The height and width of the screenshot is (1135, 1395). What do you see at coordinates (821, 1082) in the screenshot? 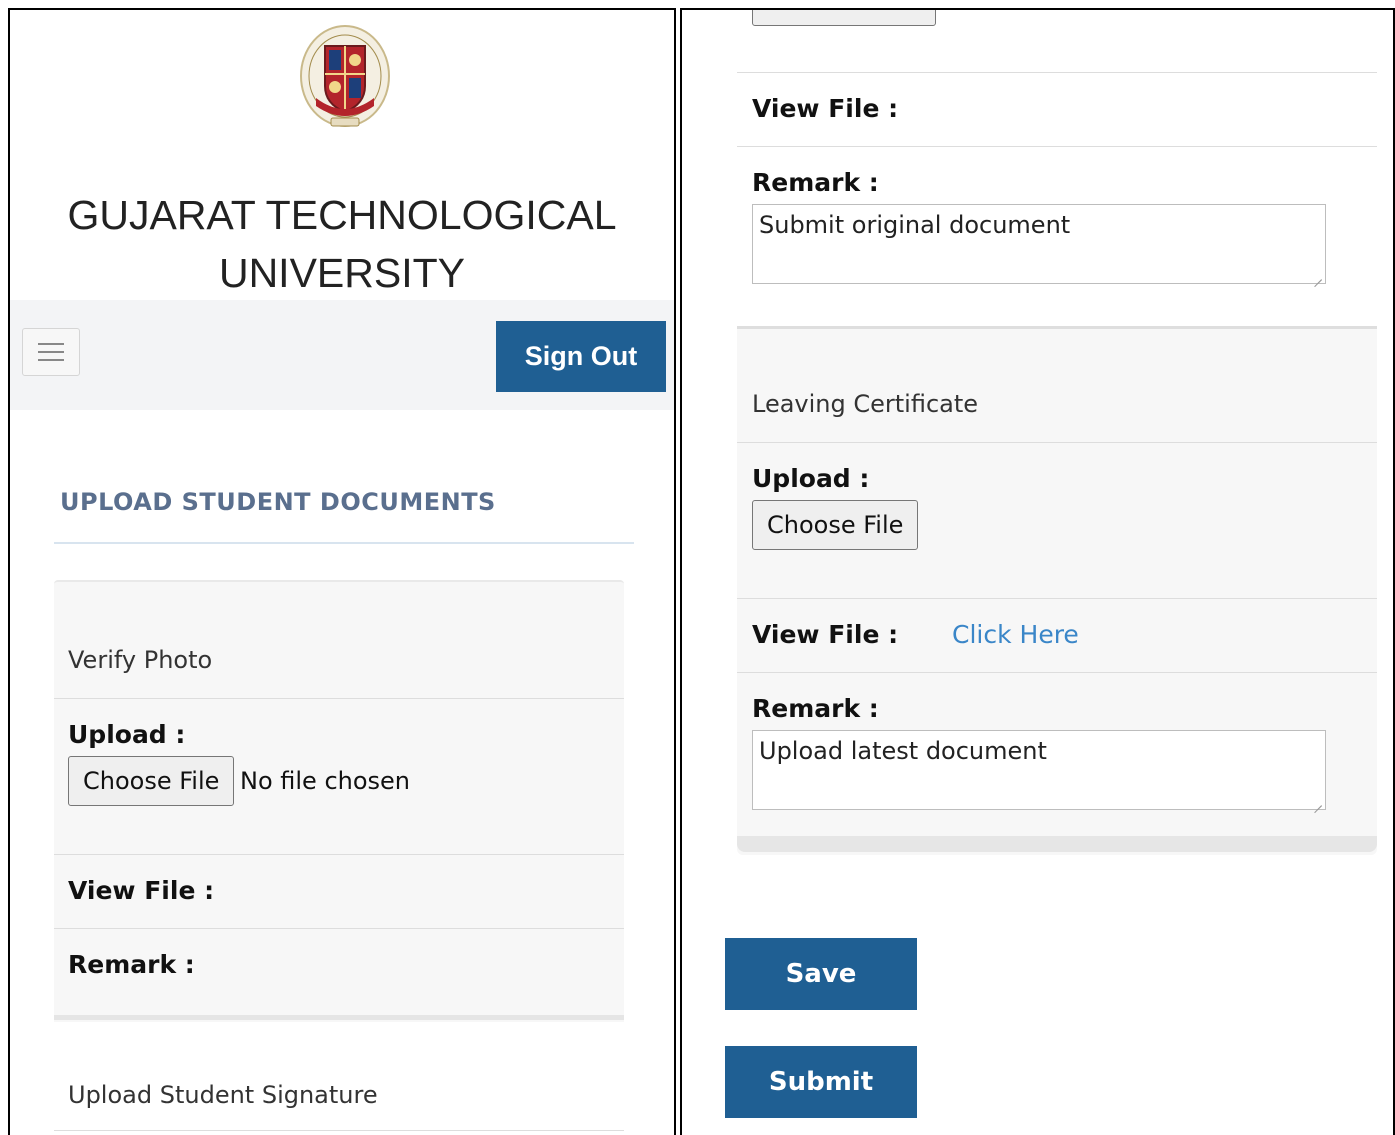
I see `submit-button: Submit` at bounding box center [821, 1082].